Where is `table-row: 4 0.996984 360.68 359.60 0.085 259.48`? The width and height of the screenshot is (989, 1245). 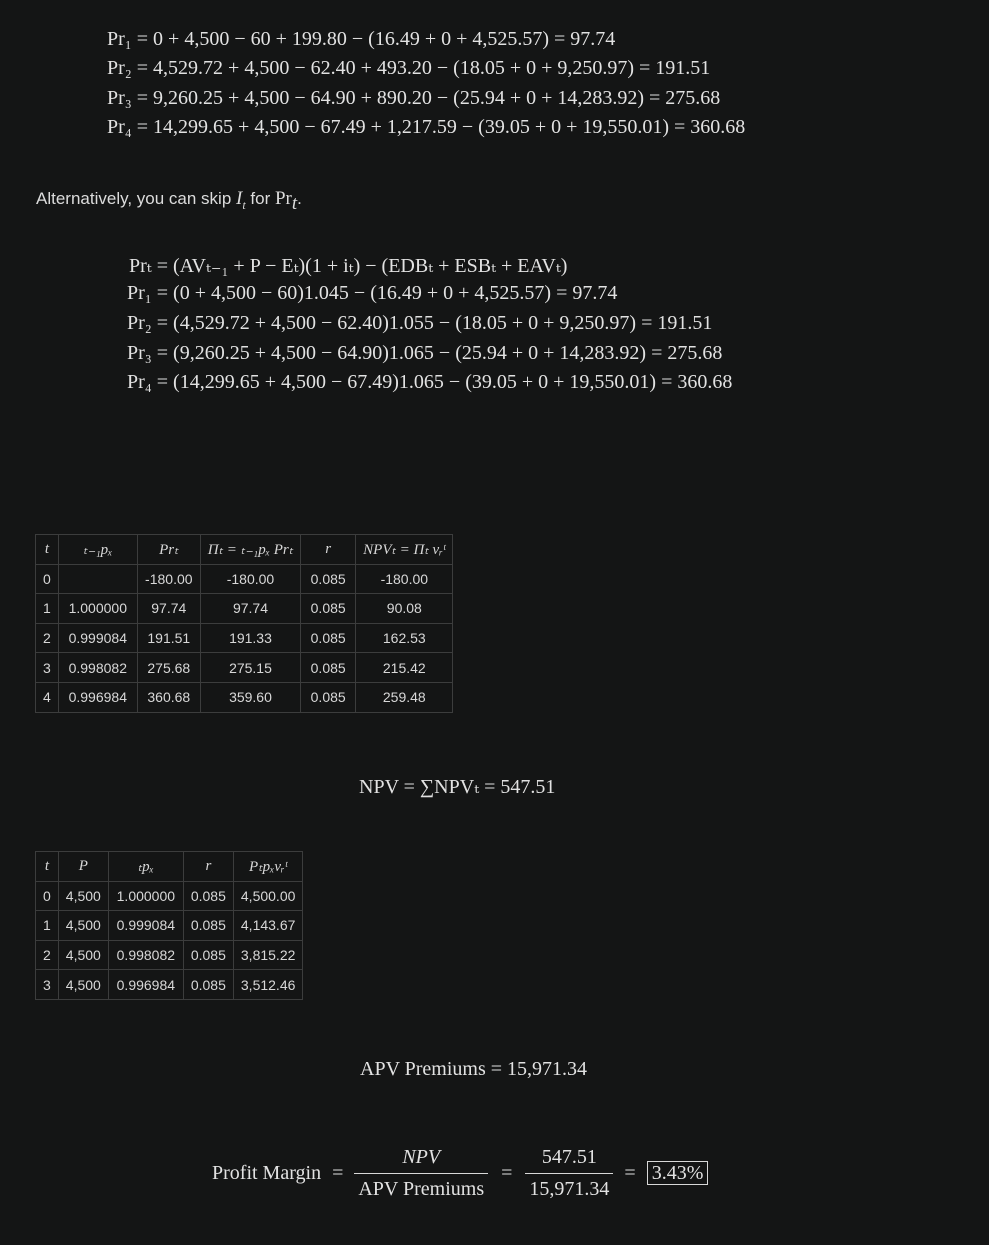
table-row: 4 0.996984 360.68 359.60 0.085 259.48 is located at coordinates (244, 697).